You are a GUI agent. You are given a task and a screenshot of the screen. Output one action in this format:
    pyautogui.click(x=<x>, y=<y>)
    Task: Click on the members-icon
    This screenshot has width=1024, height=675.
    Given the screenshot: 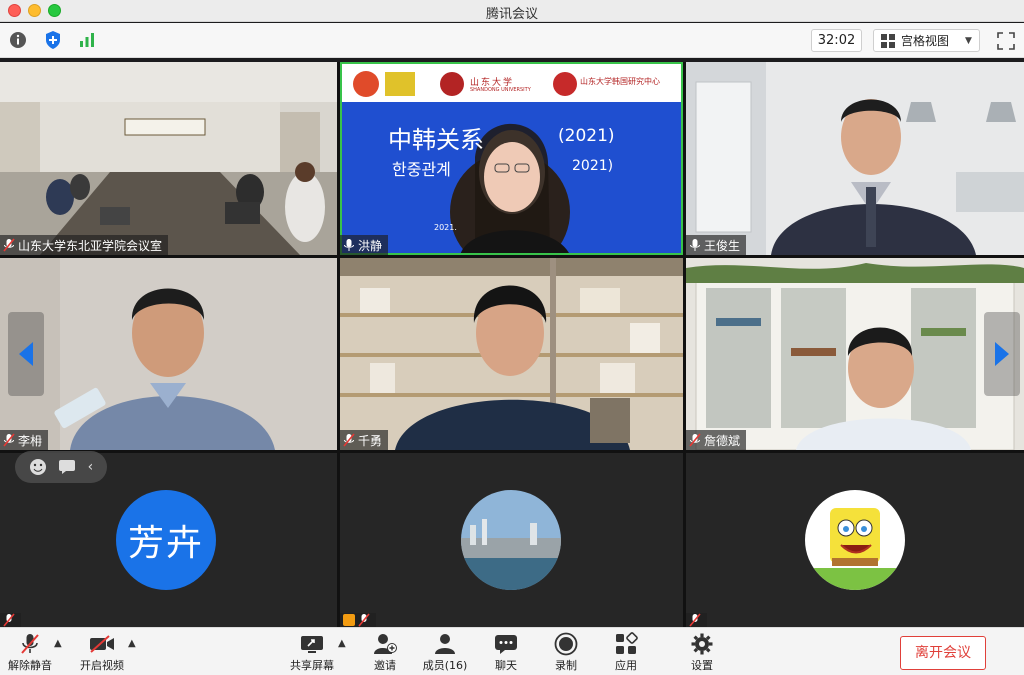 What is the action you would take?
    pyautogui.click(x=445, y=644)
    